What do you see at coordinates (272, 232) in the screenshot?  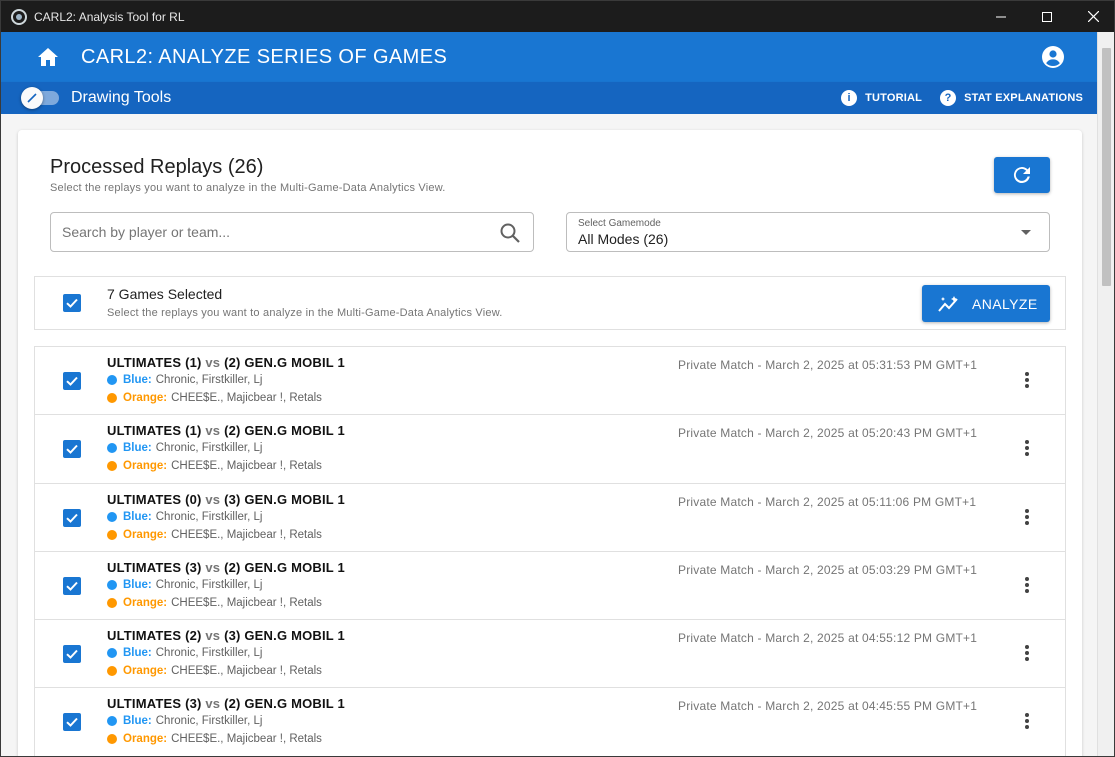 I see `search-input` at bounding box center [272, 232].